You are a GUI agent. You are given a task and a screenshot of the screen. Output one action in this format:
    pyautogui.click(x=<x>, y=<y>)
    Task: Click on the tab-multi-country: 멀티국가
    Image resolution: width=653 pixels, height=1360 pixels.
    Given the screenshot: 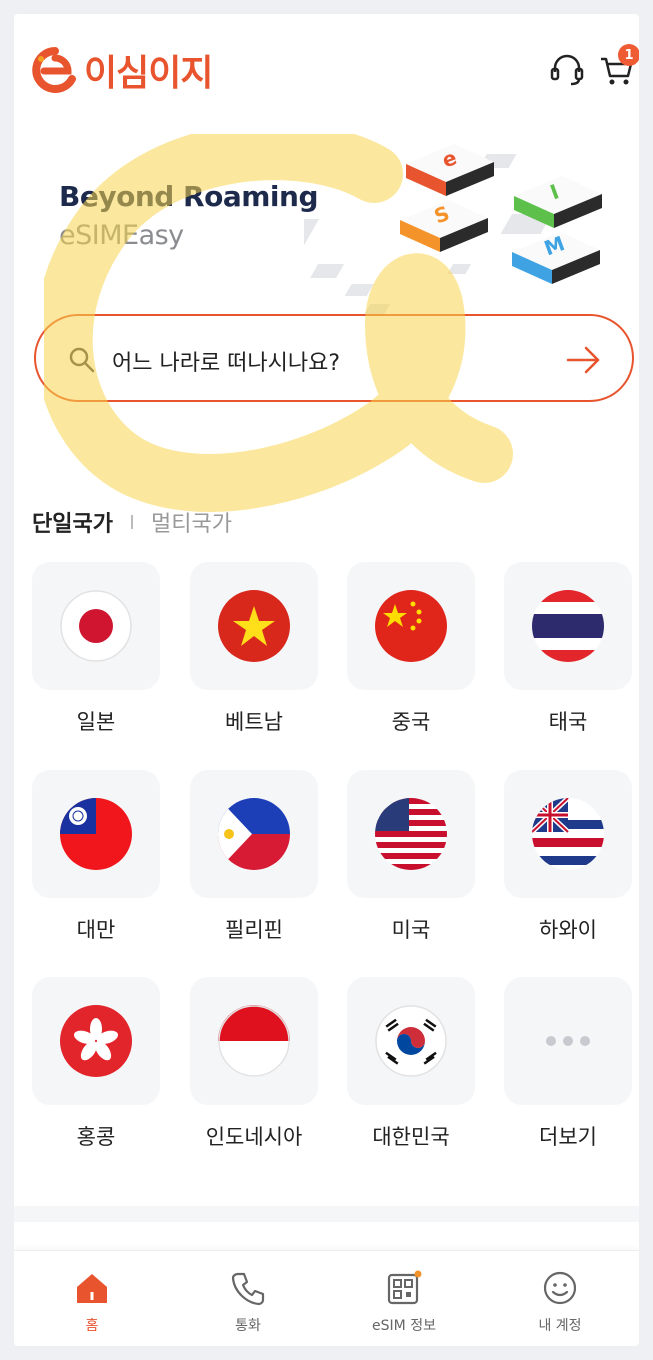 What is the action you would take?
    pyautogui.click(x=191, y=522)
    